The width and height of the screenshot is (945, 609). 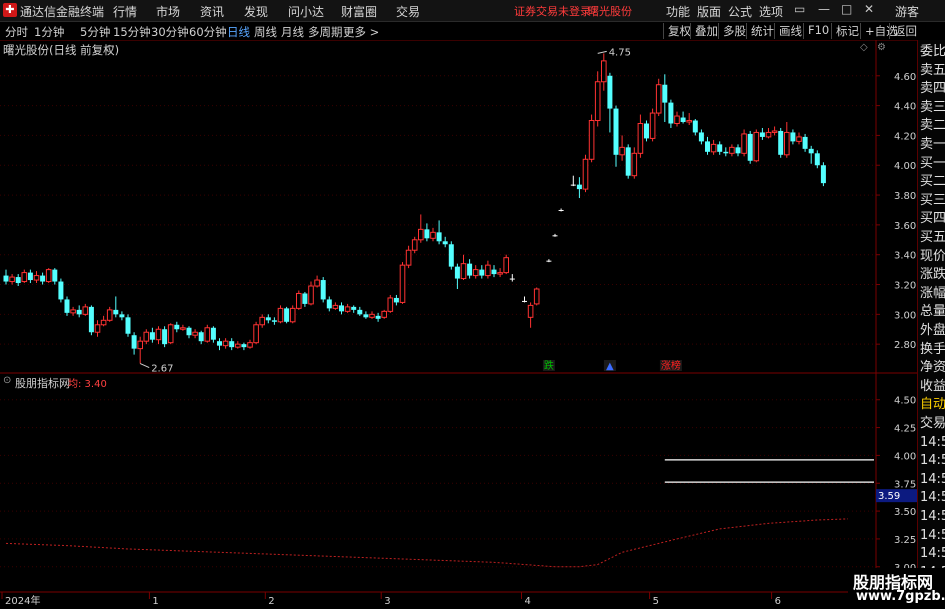 What do you see at coordinates (610, 11) in the screenshot?
I see `current-stock-name: 曙光股份` at bounding box center [610, 11].